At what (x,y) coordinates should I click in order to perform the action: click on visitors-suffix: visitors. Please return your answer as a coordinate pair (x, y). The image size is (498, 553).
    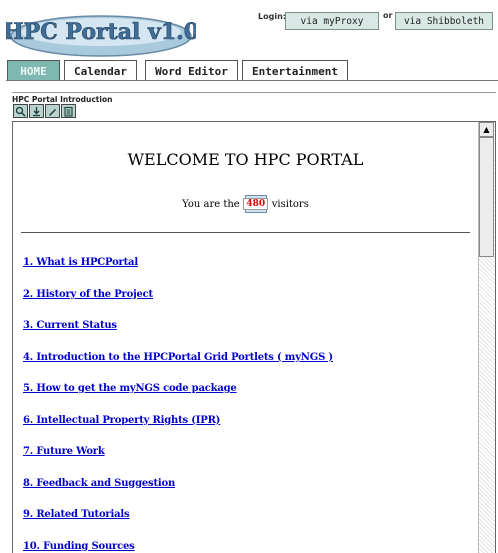
    Looking at the image, I should click on (290, 204).